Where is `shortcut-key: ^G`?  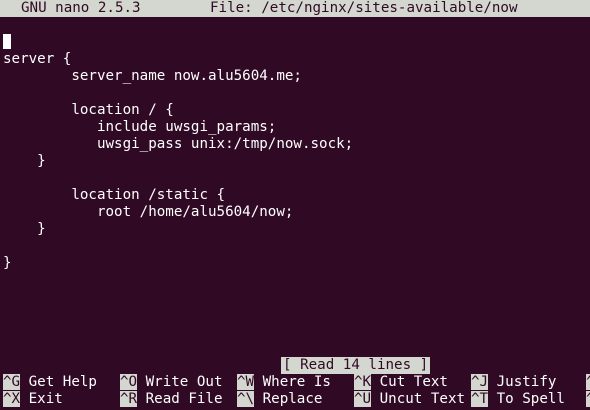
shortcut-key: ^G is located at coordinates (12, 382).